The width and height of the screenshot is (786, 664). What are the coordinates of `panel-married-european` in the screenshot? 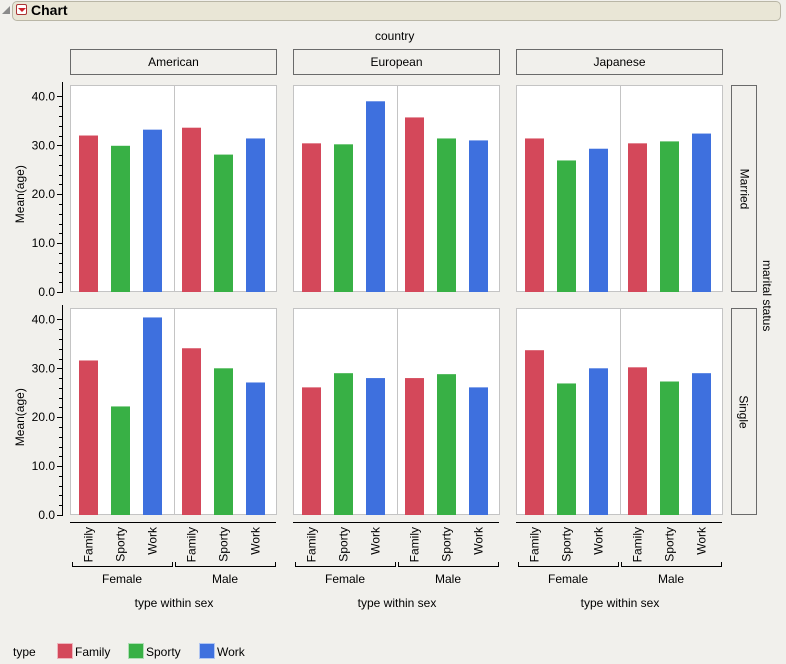 It's located at (396, 188).